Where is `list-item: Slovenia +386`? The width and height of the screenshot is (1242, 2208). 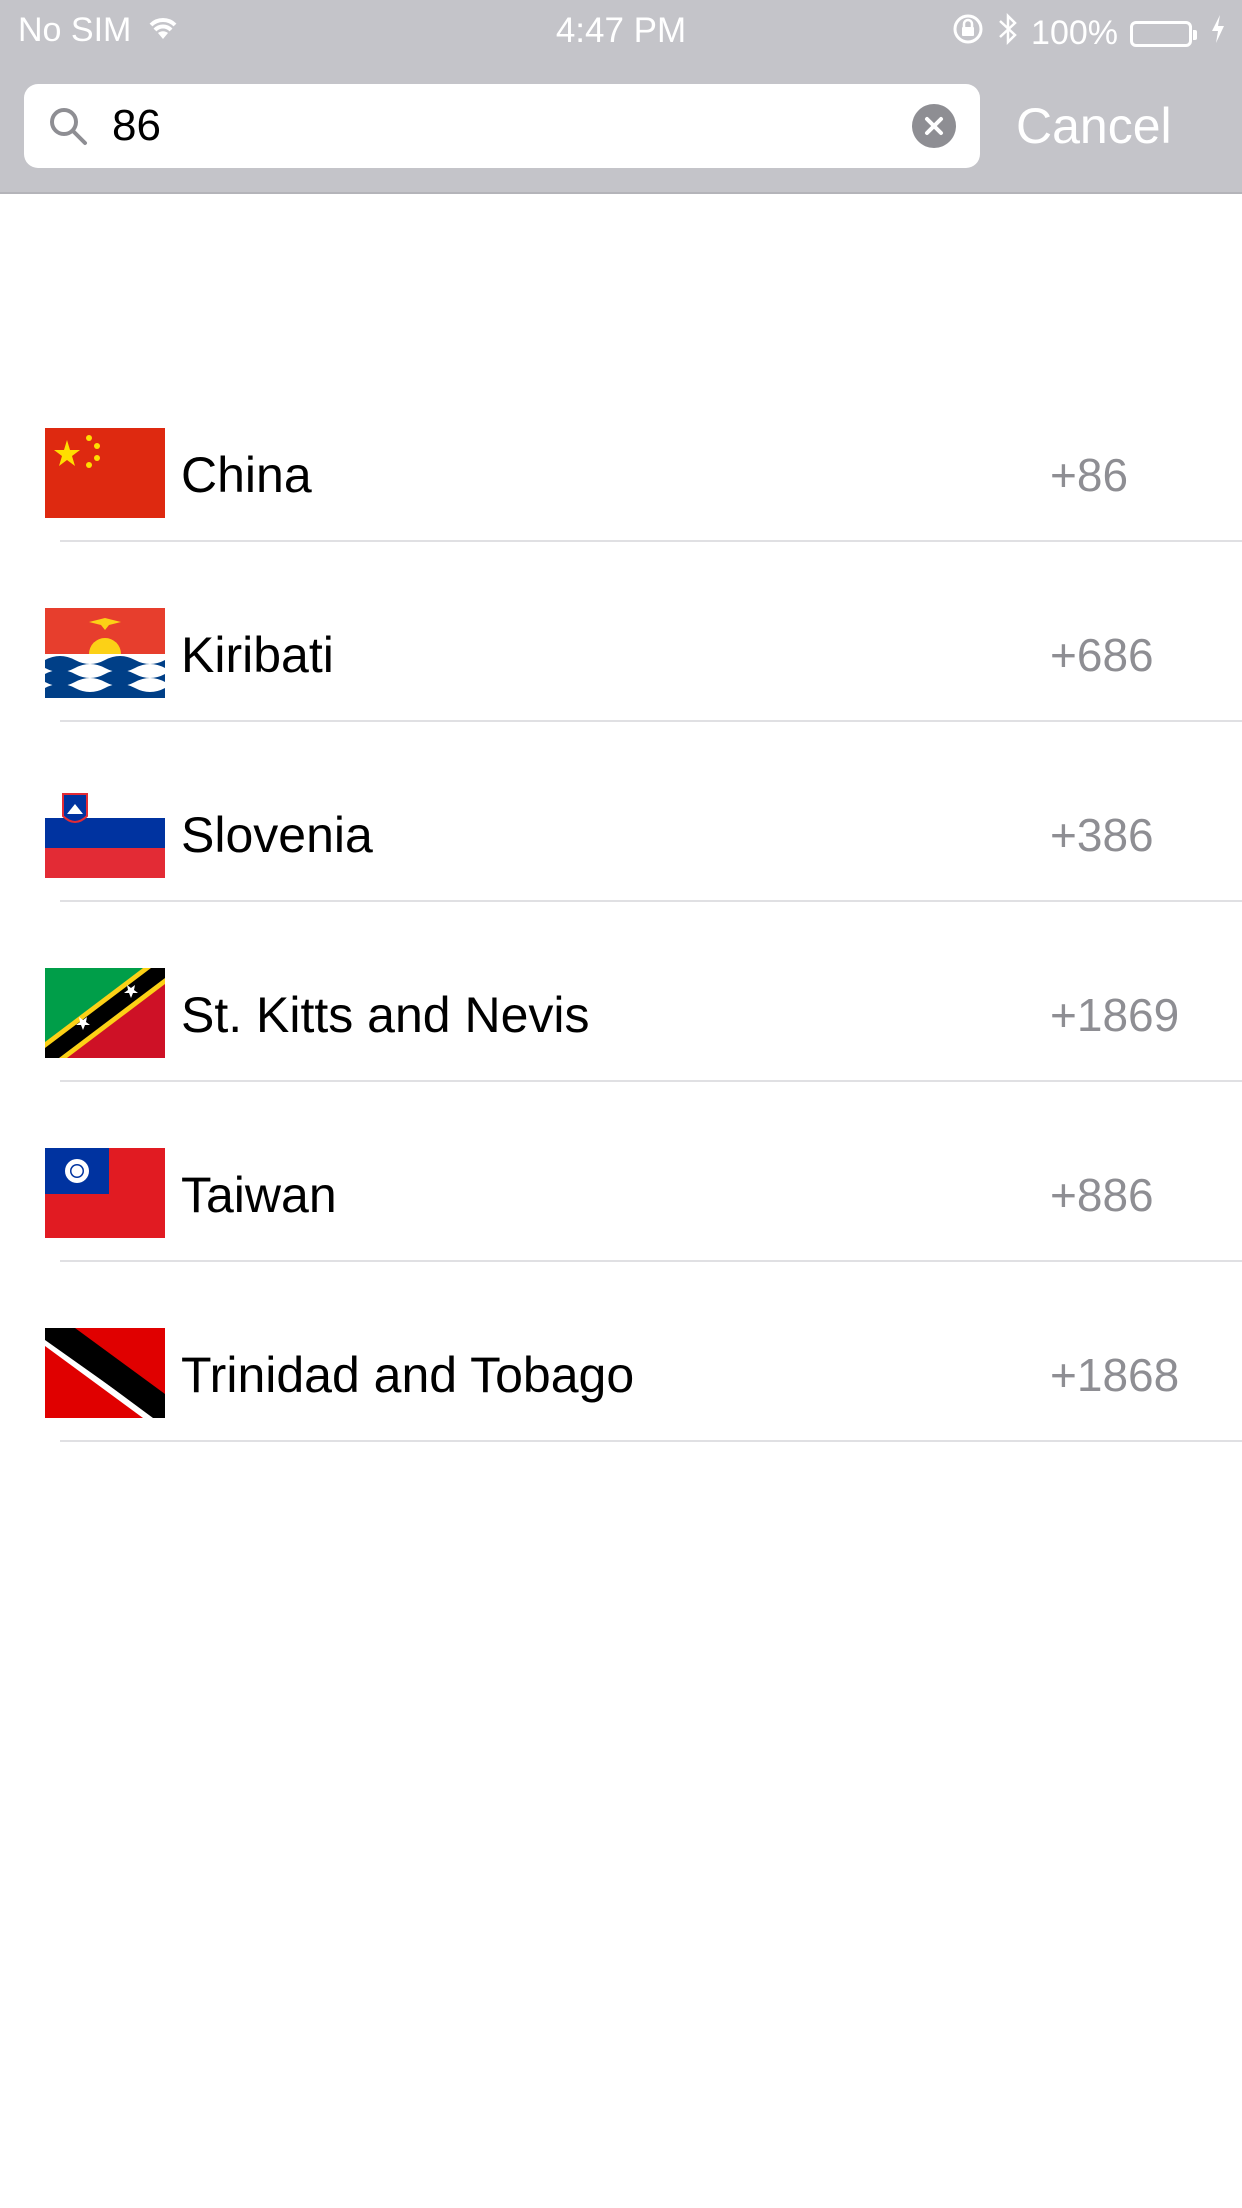 list-item: Slovenia +386 is located at coordinates (621, 812).